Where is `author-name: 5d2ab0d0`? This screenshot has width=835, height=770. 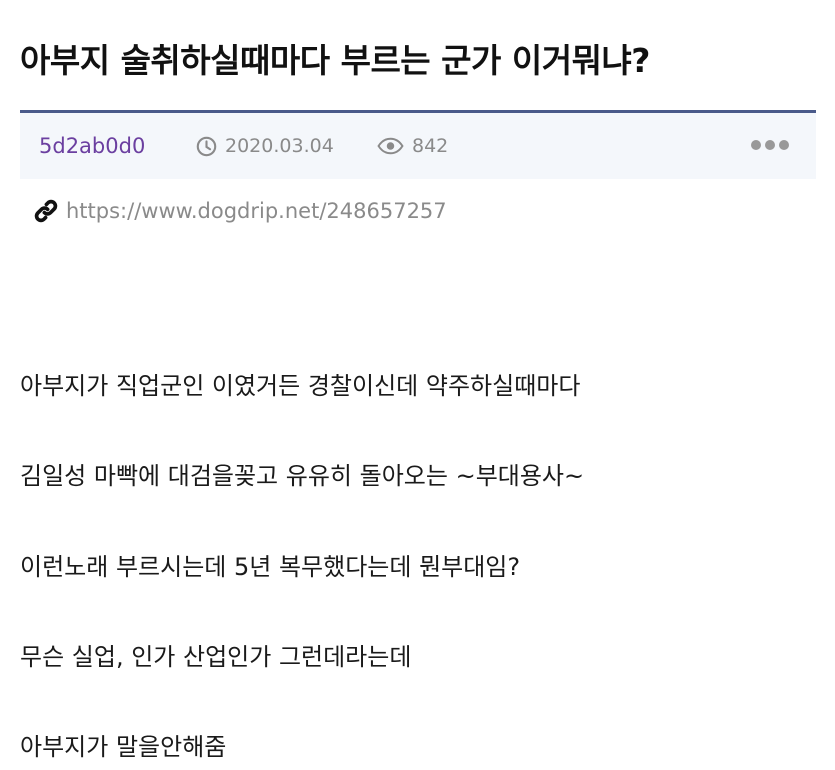 author-name: 5d2ab0d0 is located at coordinates (92, 146).